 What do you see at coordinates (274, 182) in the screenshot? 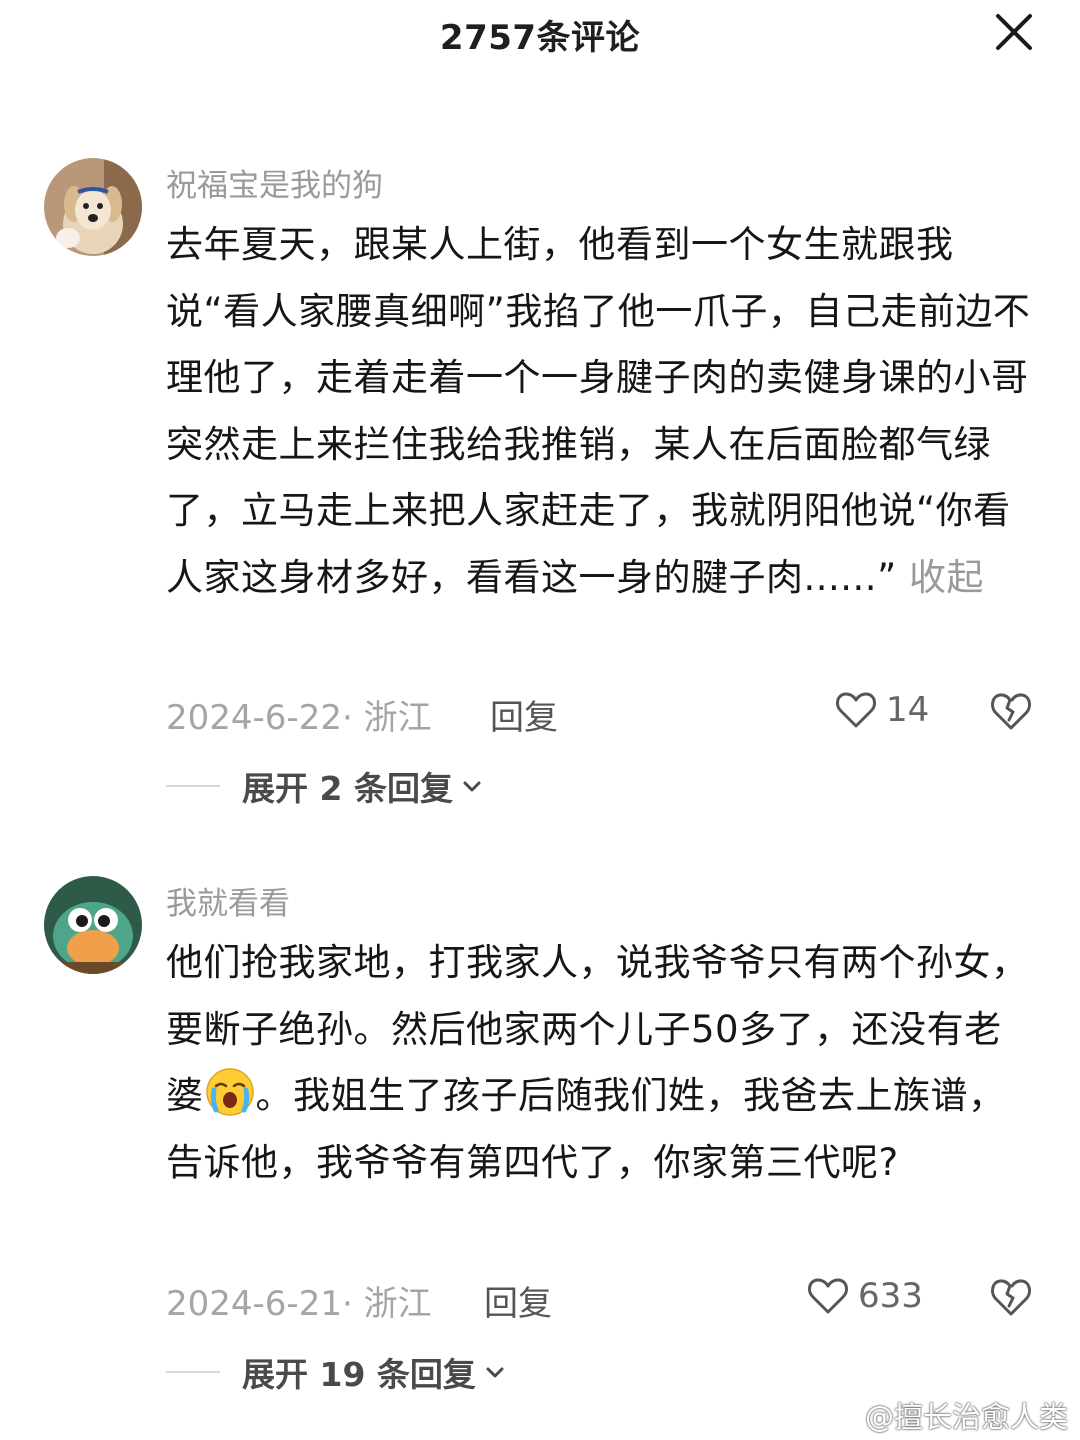
I see `username: 祝福宝是我的狗` at bounding box center [274, 182].